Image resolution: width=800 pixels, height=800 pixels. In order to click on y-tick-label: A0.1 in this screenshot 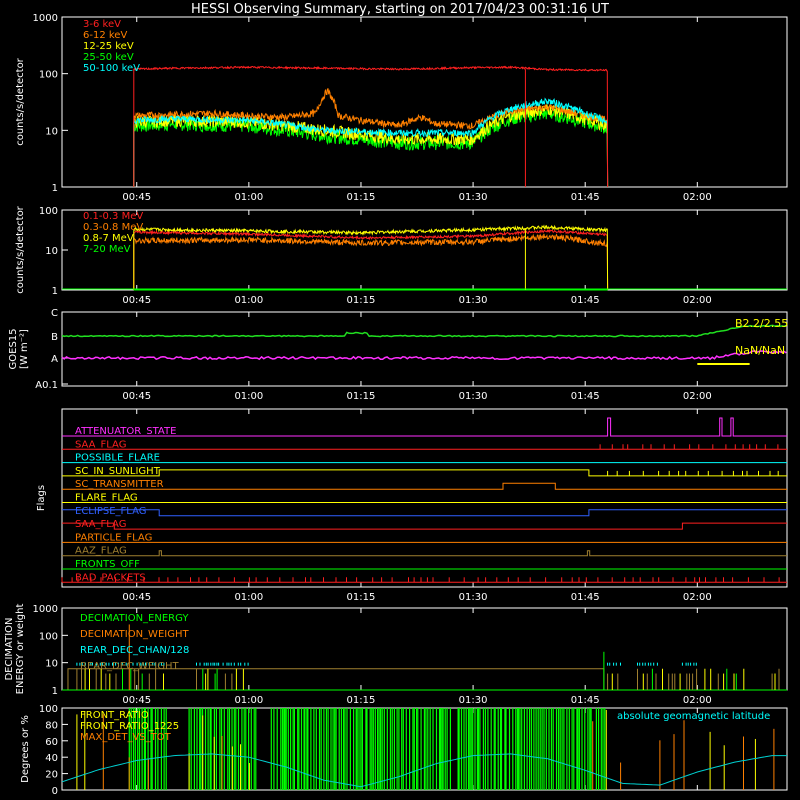, I will do `click(46, 385)`.